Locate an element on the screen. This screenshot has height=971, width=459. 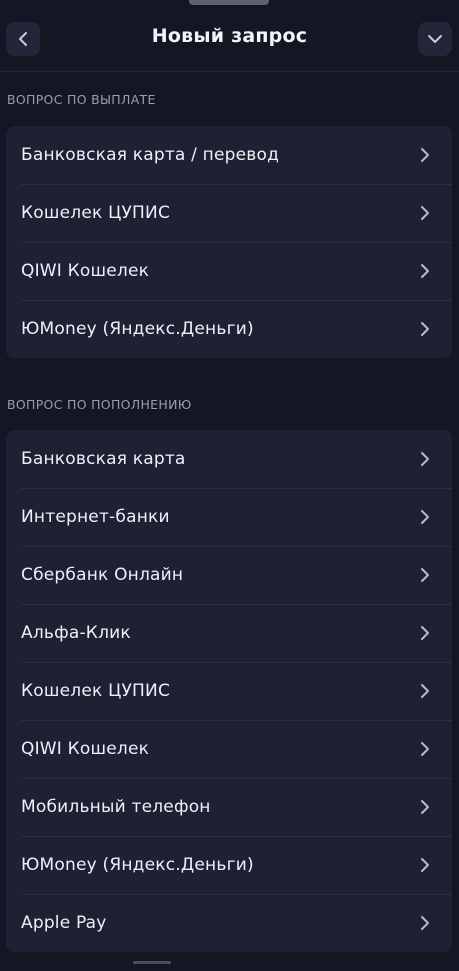
list-item-label: Apple Pay is located at coordinates (64, 923).